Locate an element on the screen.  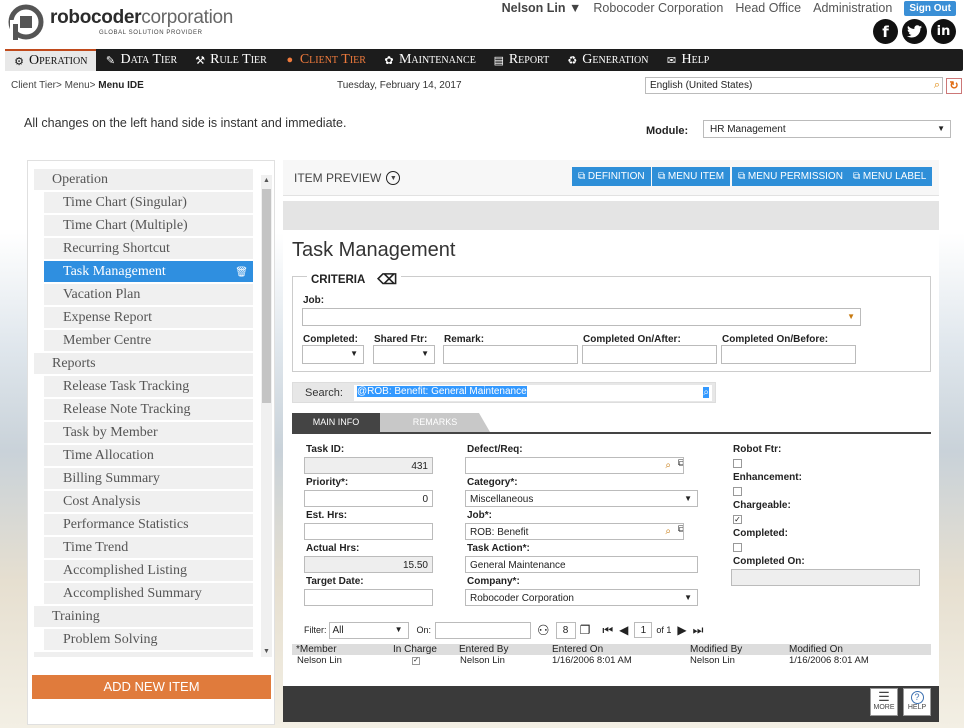
priority-input: 0 is located at coordinates (368, 498).